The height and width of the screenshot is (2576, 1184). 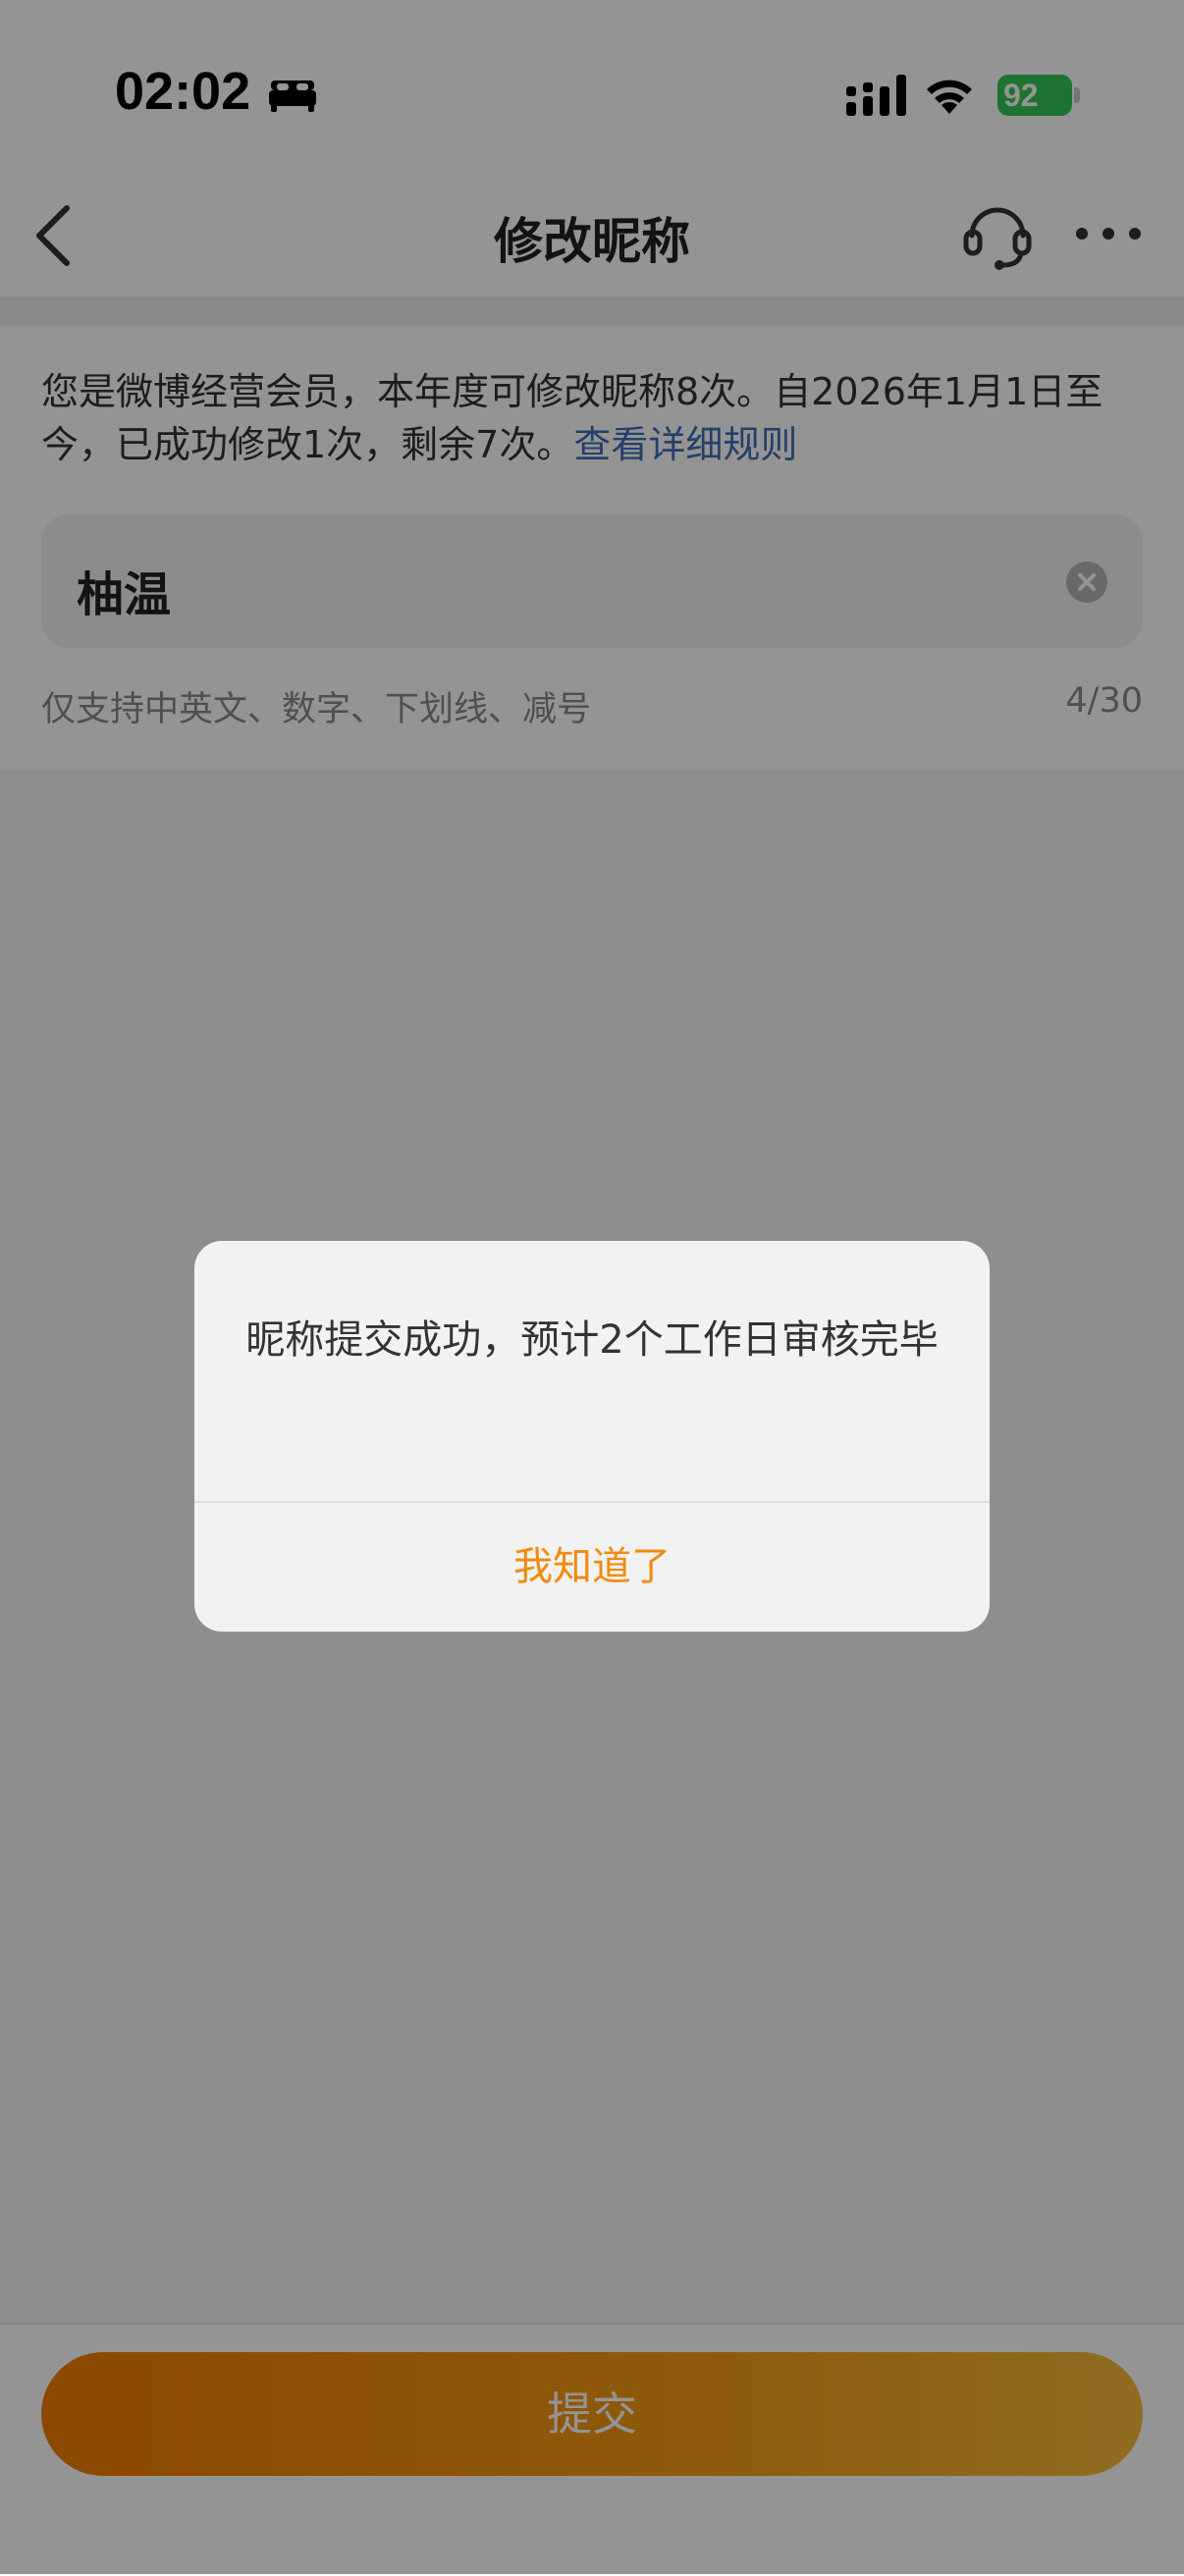 I want to click on dialog-message: 昵称提交成功，预计2个工作日审核完毕, so click(x=592, y=1340).